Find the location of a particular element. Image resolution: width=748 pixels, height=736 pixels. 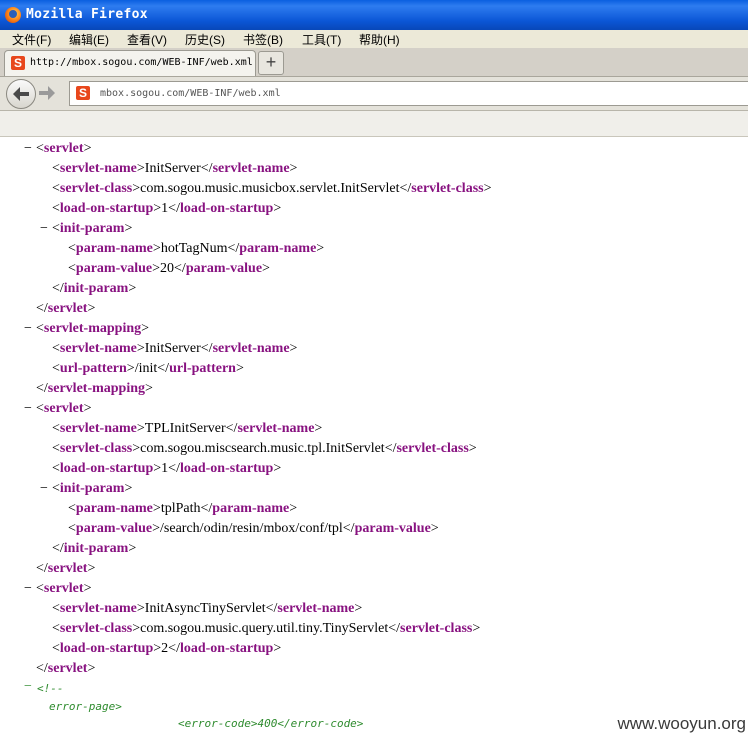

new-tab-button: + is located at coordinates (271, 63).